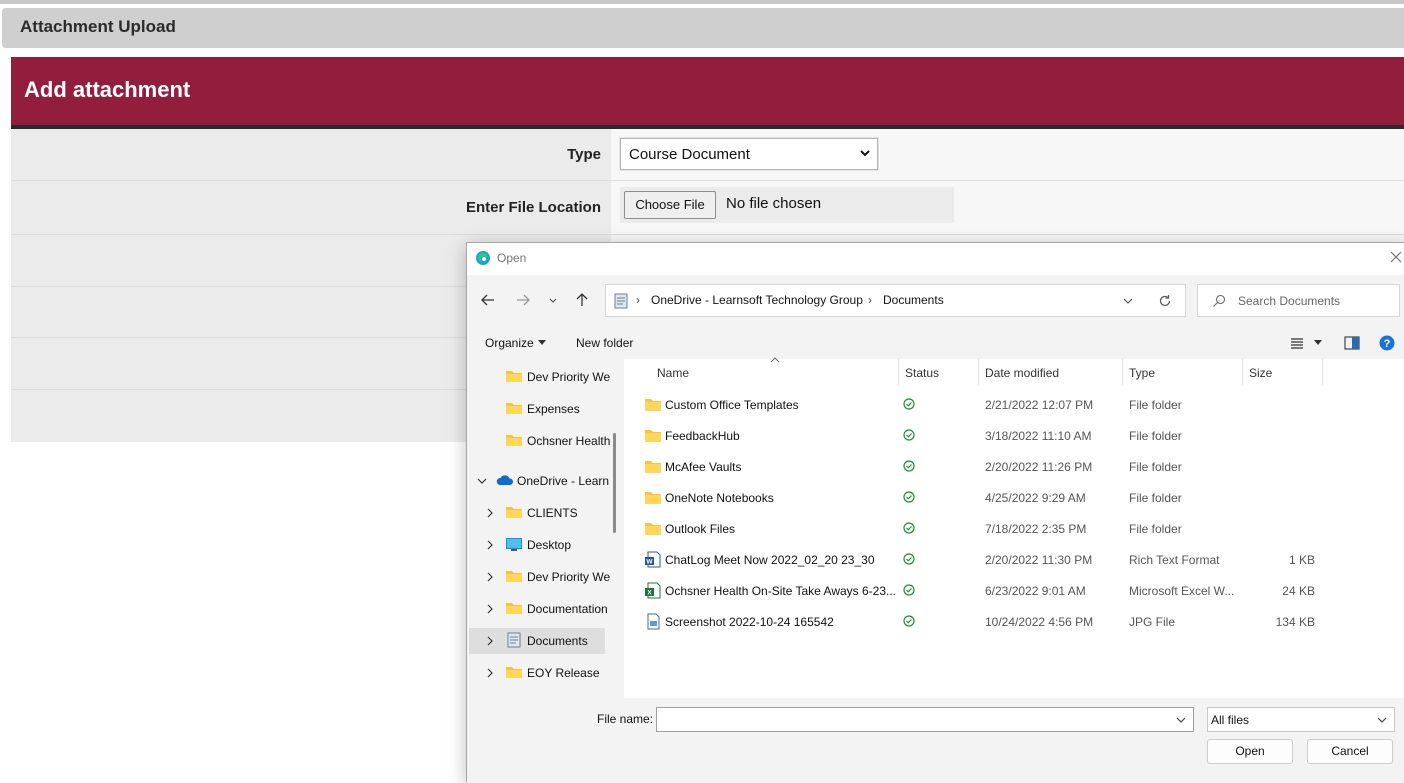 The height and width of the screenshot is (783, 1404). What do you see at coordinates (514, 544) in the screenshot?
I see `desktop-icon` at bounding box center [514, 544].